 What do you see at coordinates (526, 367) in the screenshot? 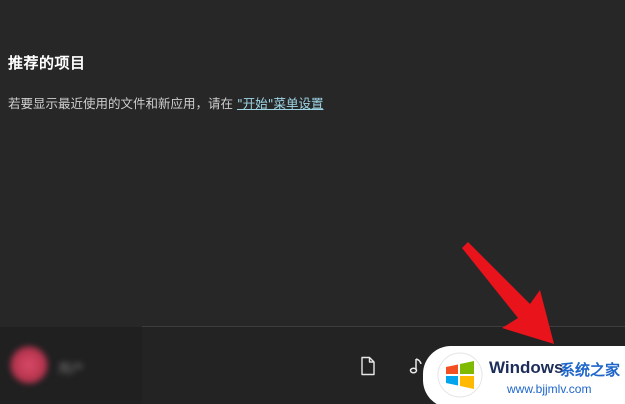
I see `watermark-brand: Windows` at bounding box center [526, 367].